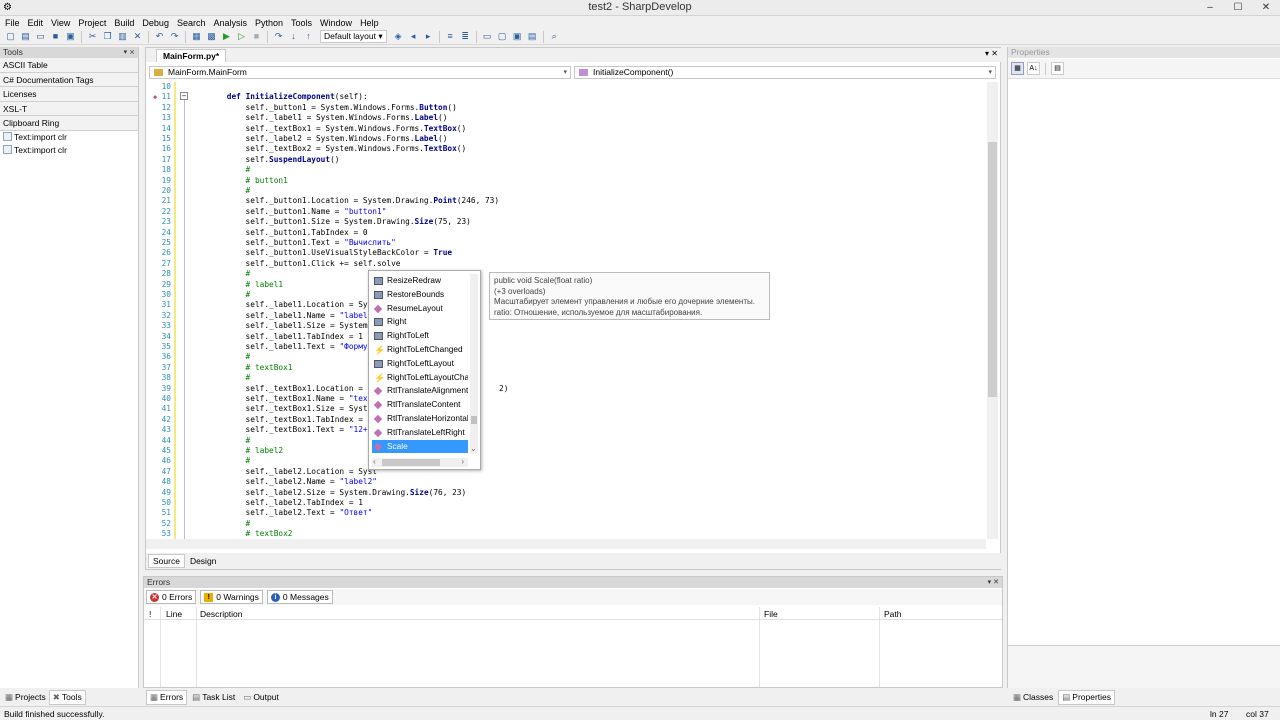  Describe the element at coordinates (566, 212) in the screenshot. I see `code-line: 22 self._button1.Name = "button1"` at that location.